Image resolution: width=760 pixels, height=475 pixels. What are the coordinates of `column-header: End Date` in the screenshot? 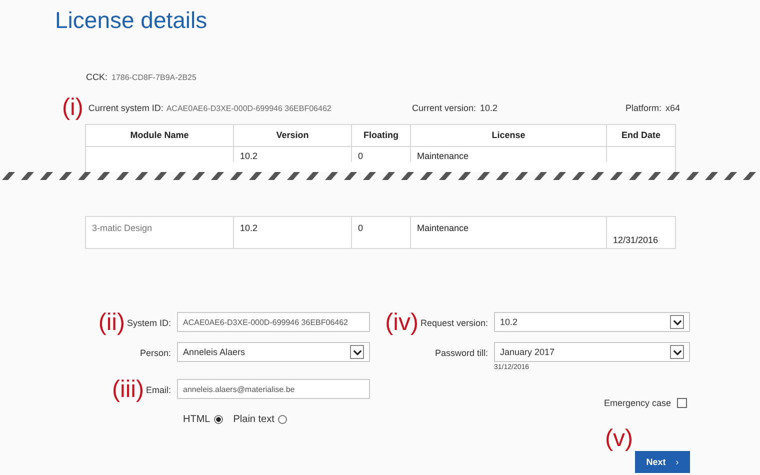 It's located at (641, 136).